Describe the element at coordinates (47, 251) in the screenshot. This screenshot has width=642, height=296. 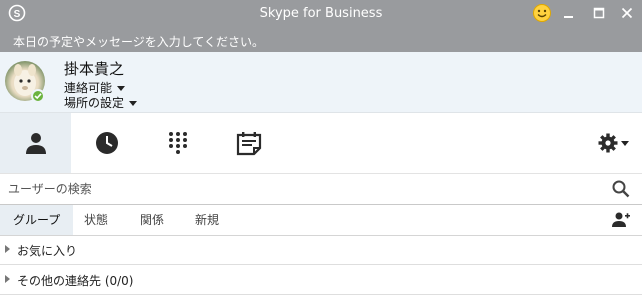
I see `group-label: お気に入り` at that location.